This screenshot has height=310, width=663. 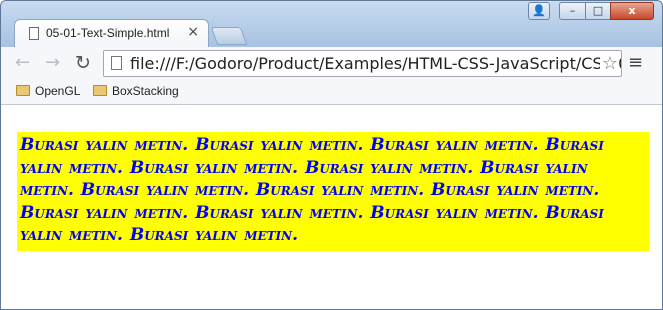 I want to click on reload-icon: ↻, so click(x=83, y=63).